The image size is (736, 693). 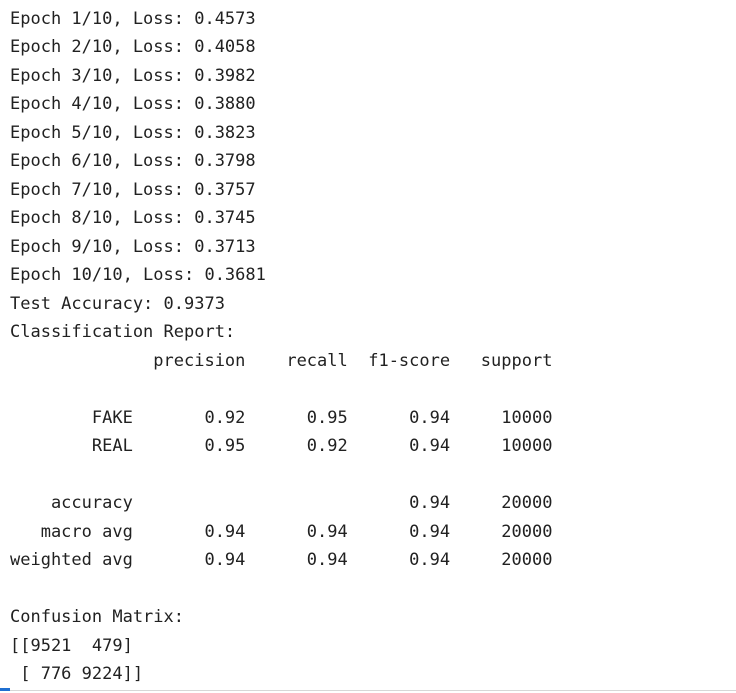 What do you see at coordinates (133, 218) in the screenshot?
I see `output-line-epoch-8: Epoch 8/10, Loss: 0.3745` at bounding box center [133, 218].